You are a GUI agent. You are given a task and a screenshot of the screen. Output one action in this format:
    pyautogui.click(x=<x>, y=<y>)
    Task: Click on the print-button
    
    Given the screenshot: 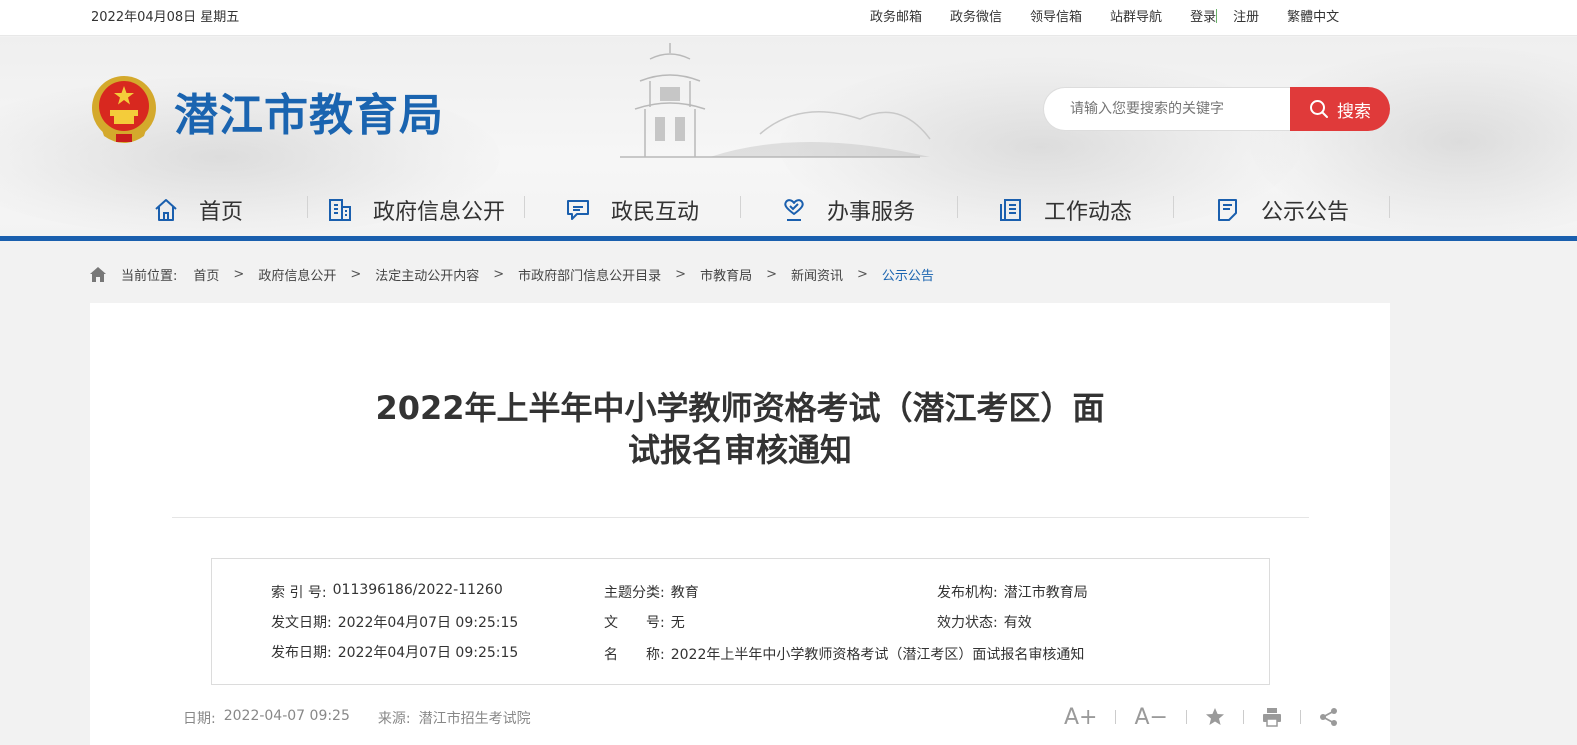 What is the action you would take?
    pyautogui.click(x=1272, y=717)
    